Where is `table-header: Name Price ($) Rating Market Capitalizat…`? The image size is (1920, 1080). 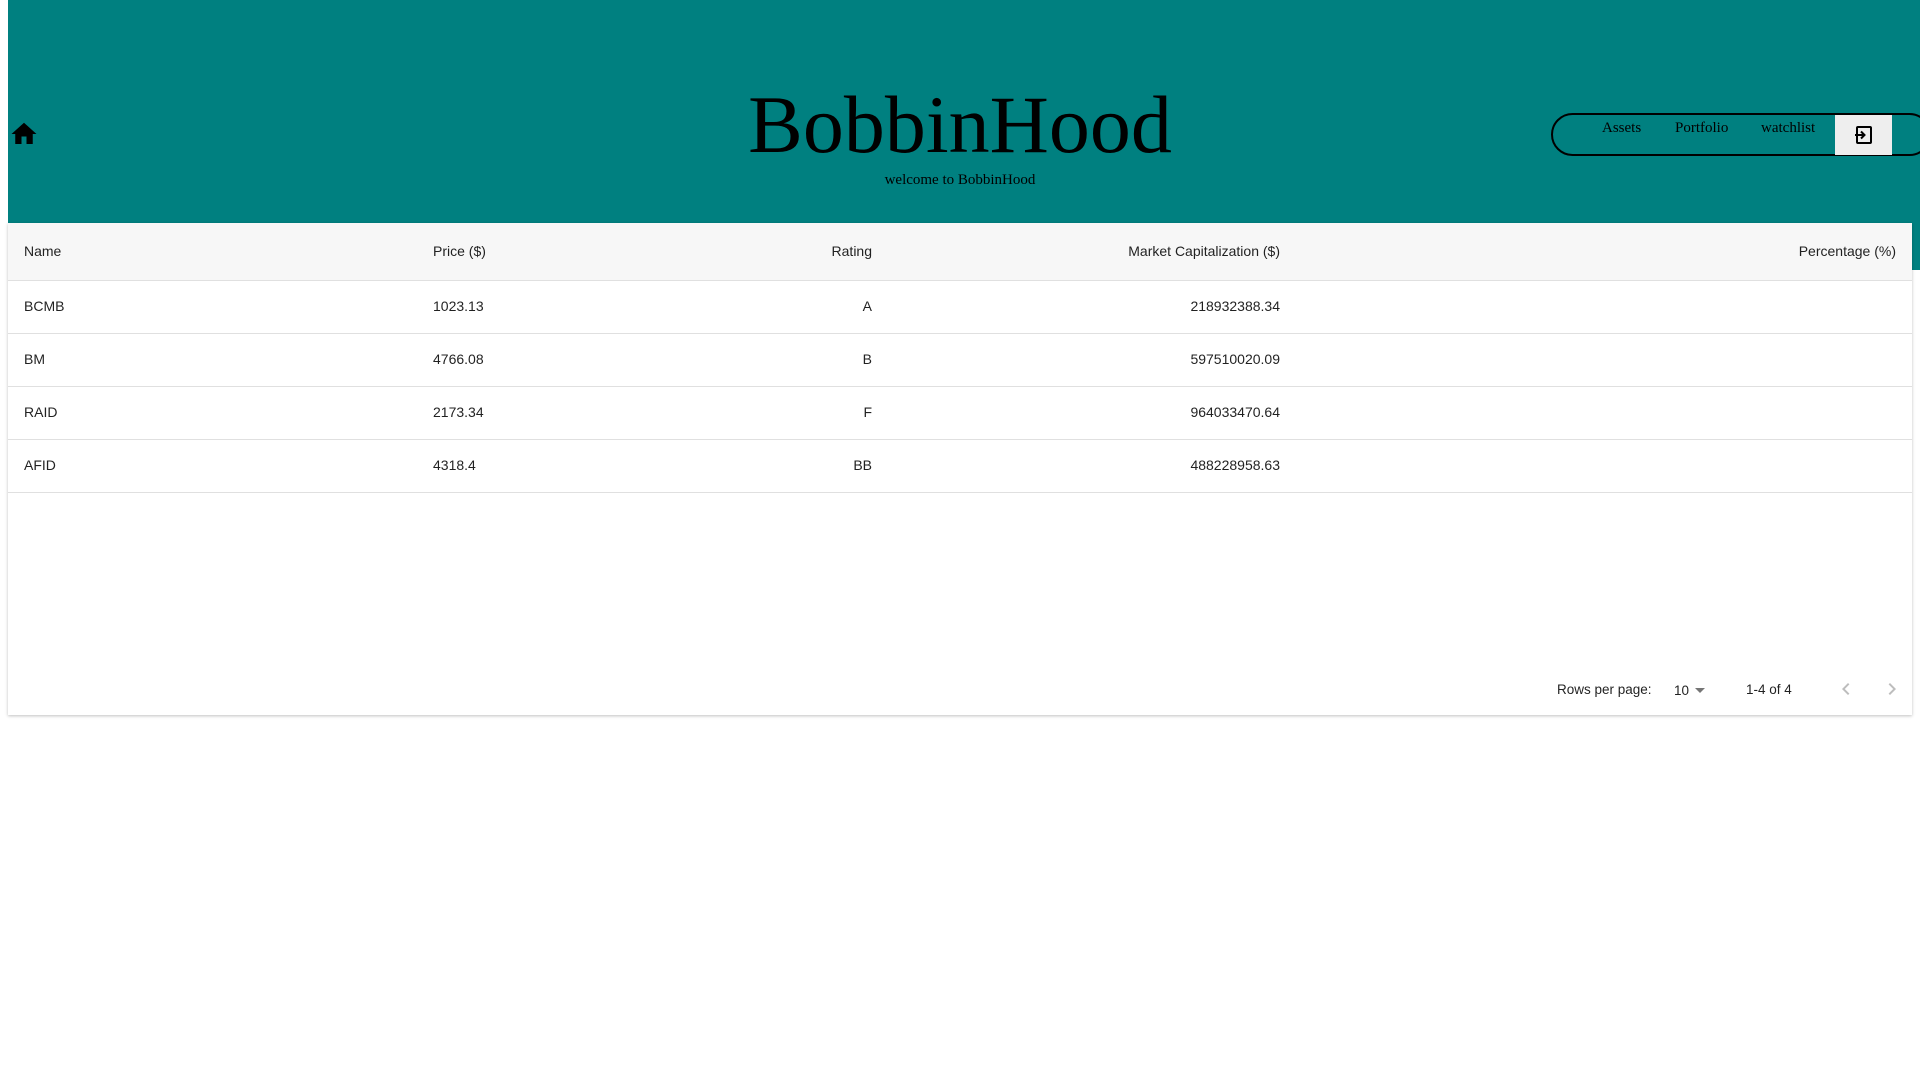 table-header: Name Price ($) Rating Market Capitalizat… is located at coordinates (960, 252).